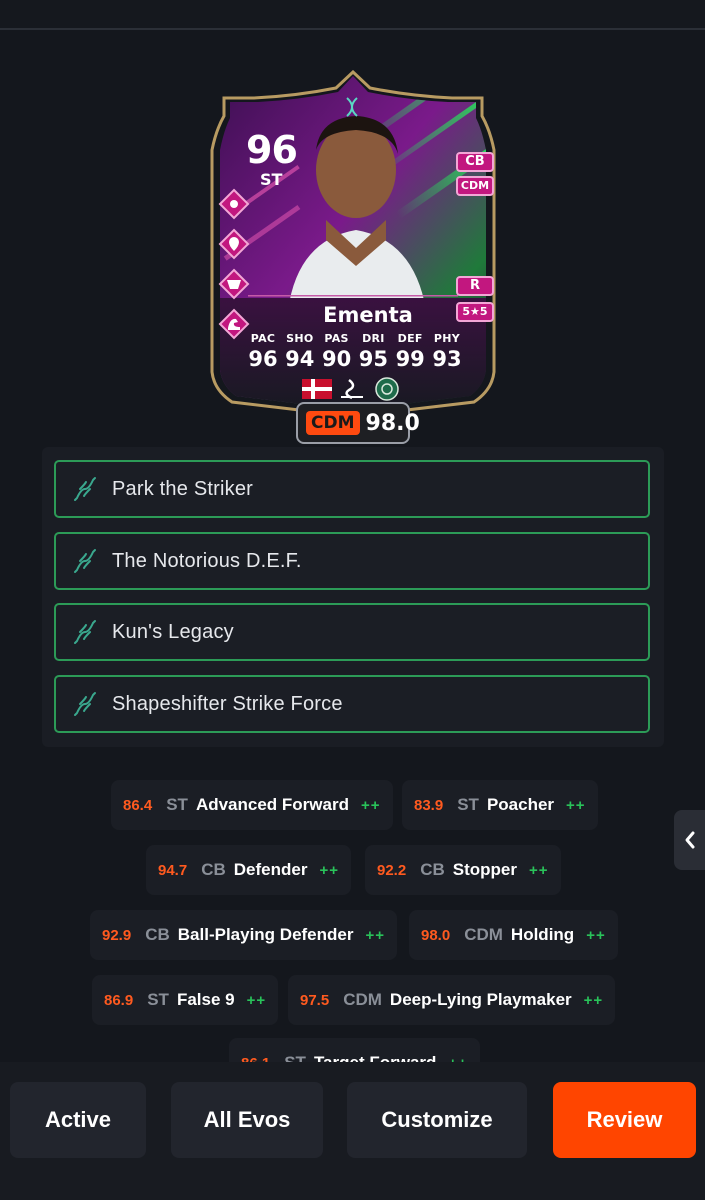 This screenshot has width=705, height=1200. I want to click on review-button: Review, so click(624, 1120).